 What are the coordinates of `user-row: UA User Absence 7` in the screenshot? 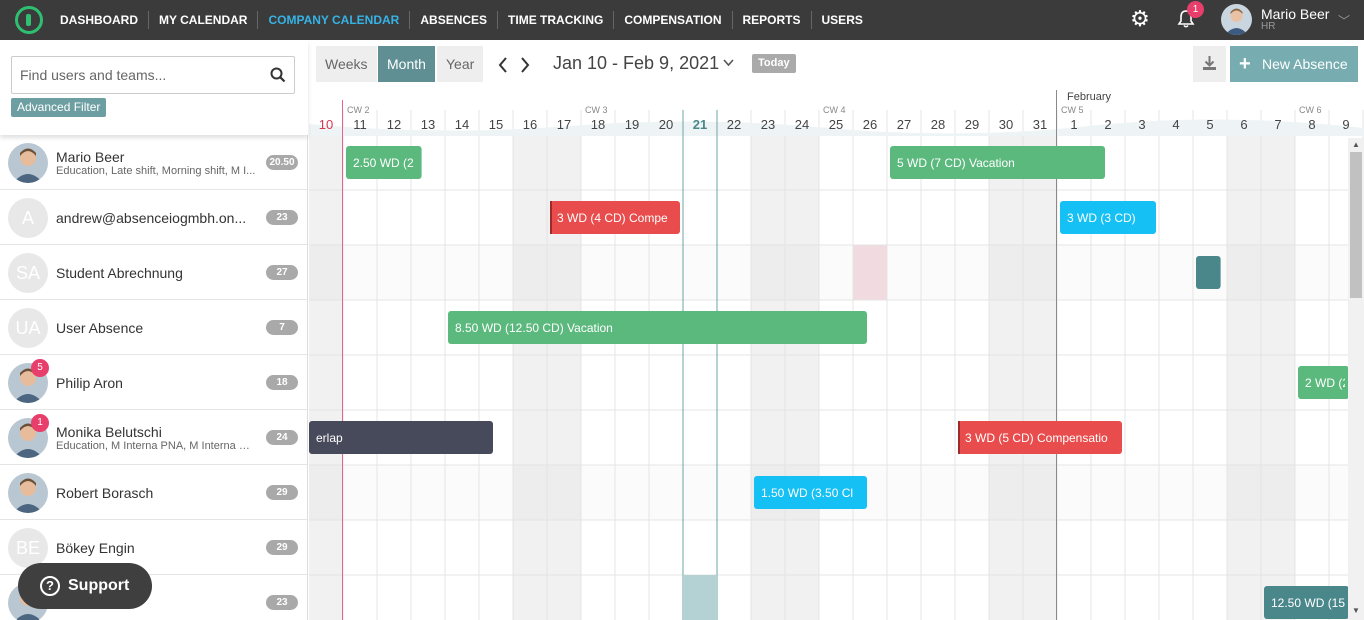 It's located at (153, 327).